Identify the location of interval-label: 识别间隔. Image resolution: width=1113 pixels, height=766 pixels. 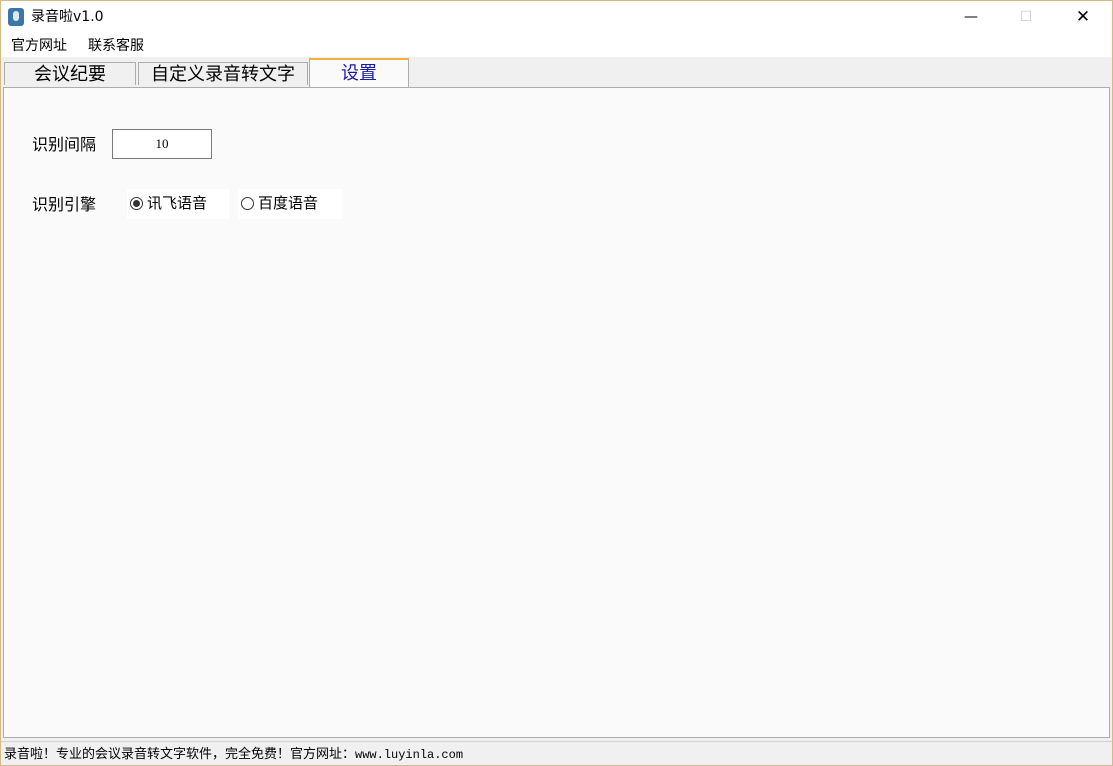
(64, 144).